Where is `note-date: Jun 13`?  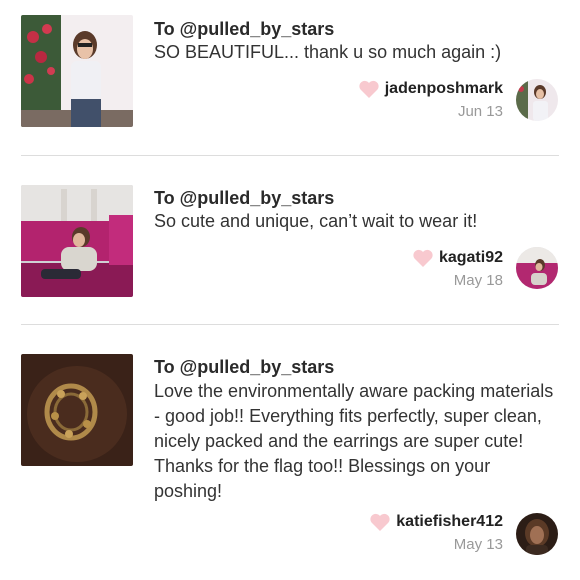 note-date: Jun 13 is located at coordinates (480, 111).